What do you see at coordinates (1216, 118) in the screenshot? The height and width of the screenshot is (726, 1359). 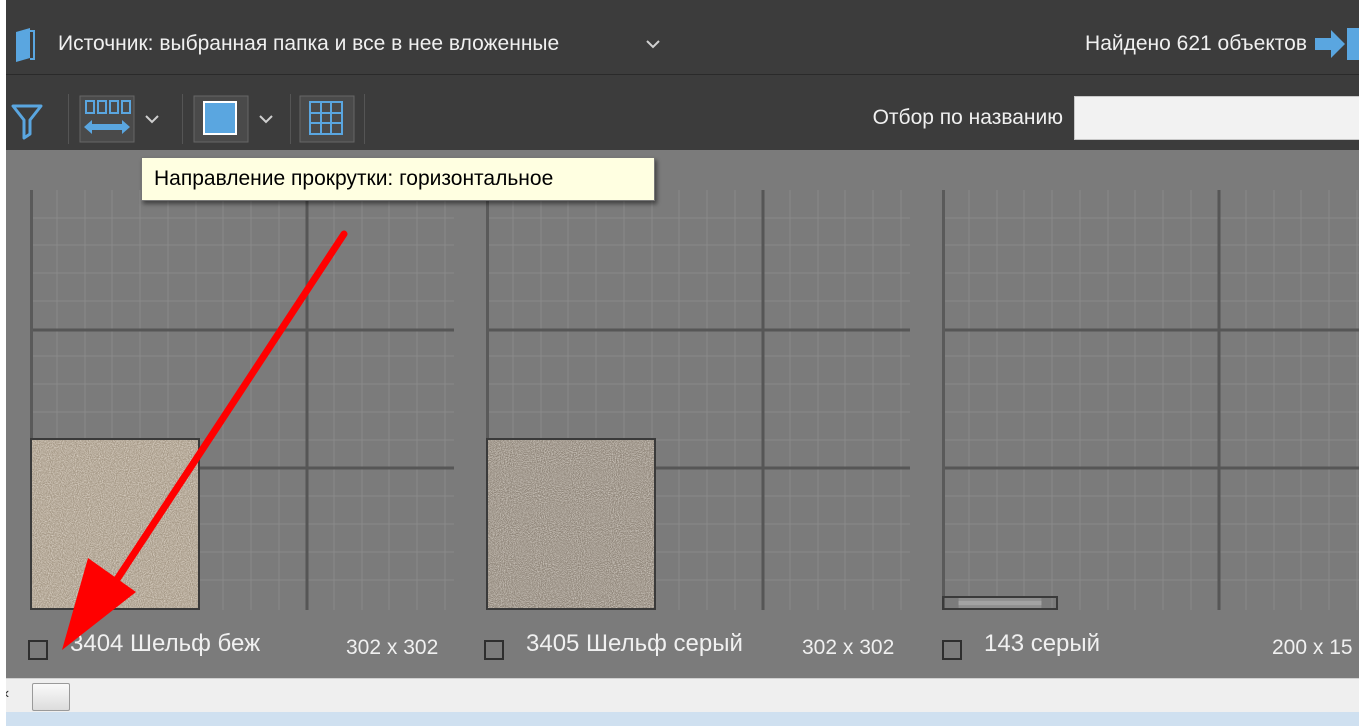 I see `name-filter-input` at bounding box center [1216, 118].